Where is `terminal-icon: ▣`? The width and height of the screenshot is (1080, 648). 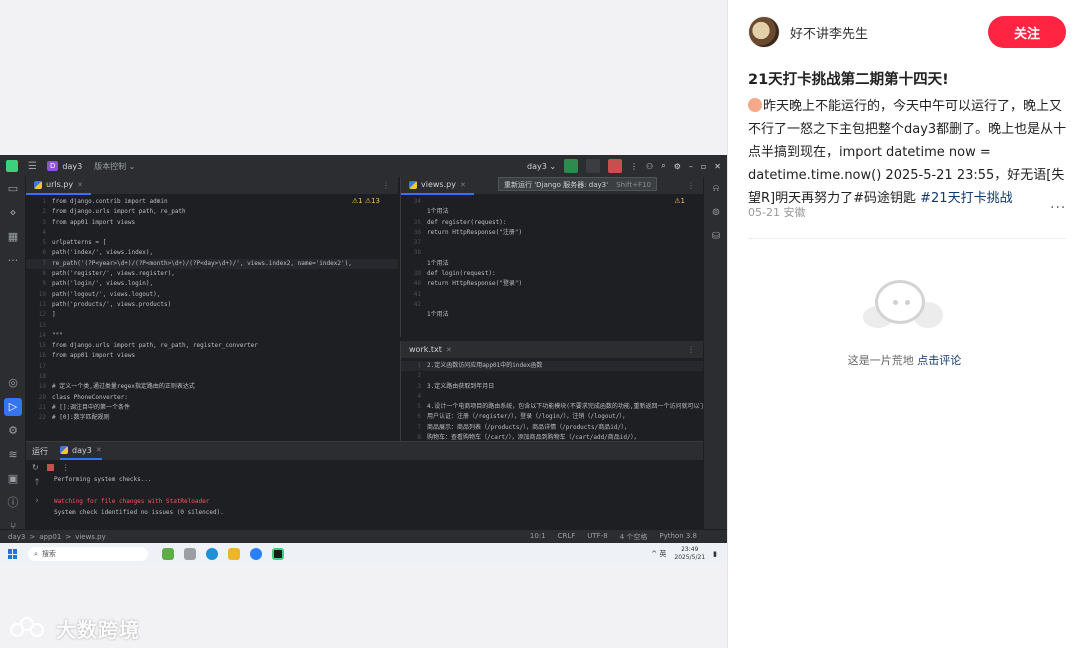 terminal-icon: ▣ is located at coordinates (13, 478).